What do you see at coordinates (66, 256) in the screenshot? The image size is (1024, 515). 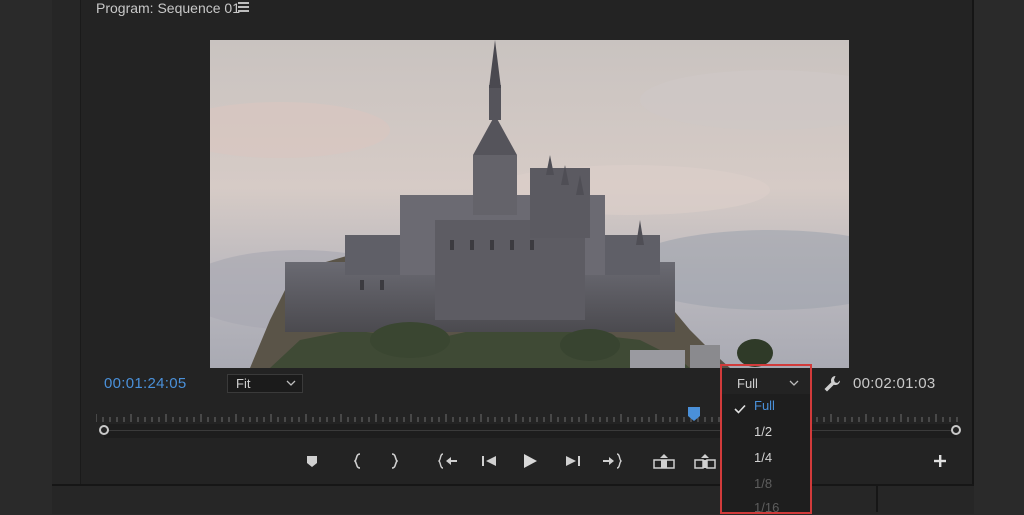 I see `left-panel-edge` at bounding box center [66, 256].